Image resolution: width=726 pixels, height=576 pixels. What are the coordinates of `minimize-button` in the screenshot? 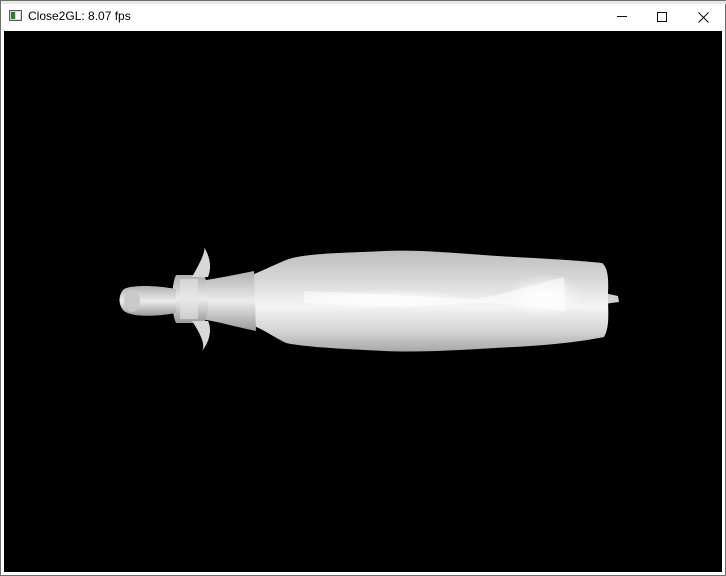 It's located at (622, 17).